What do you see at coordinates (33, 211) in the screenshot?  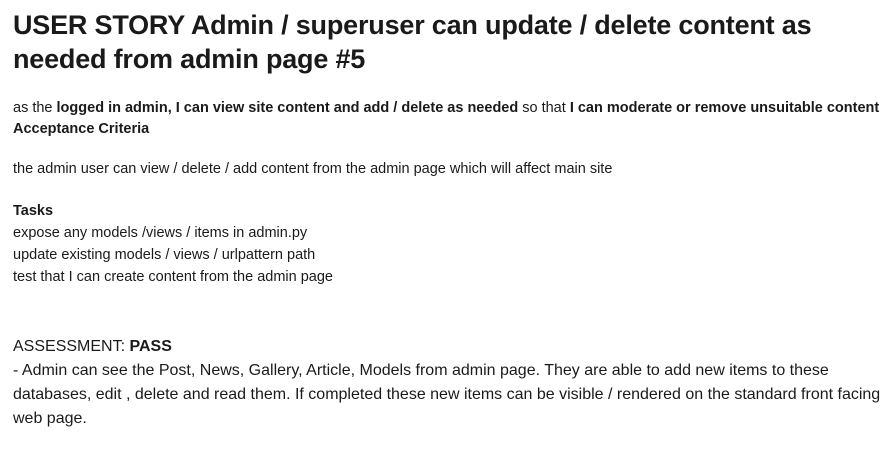 I see `tasks-heading: Tasks` at bounding box center [33, 211].